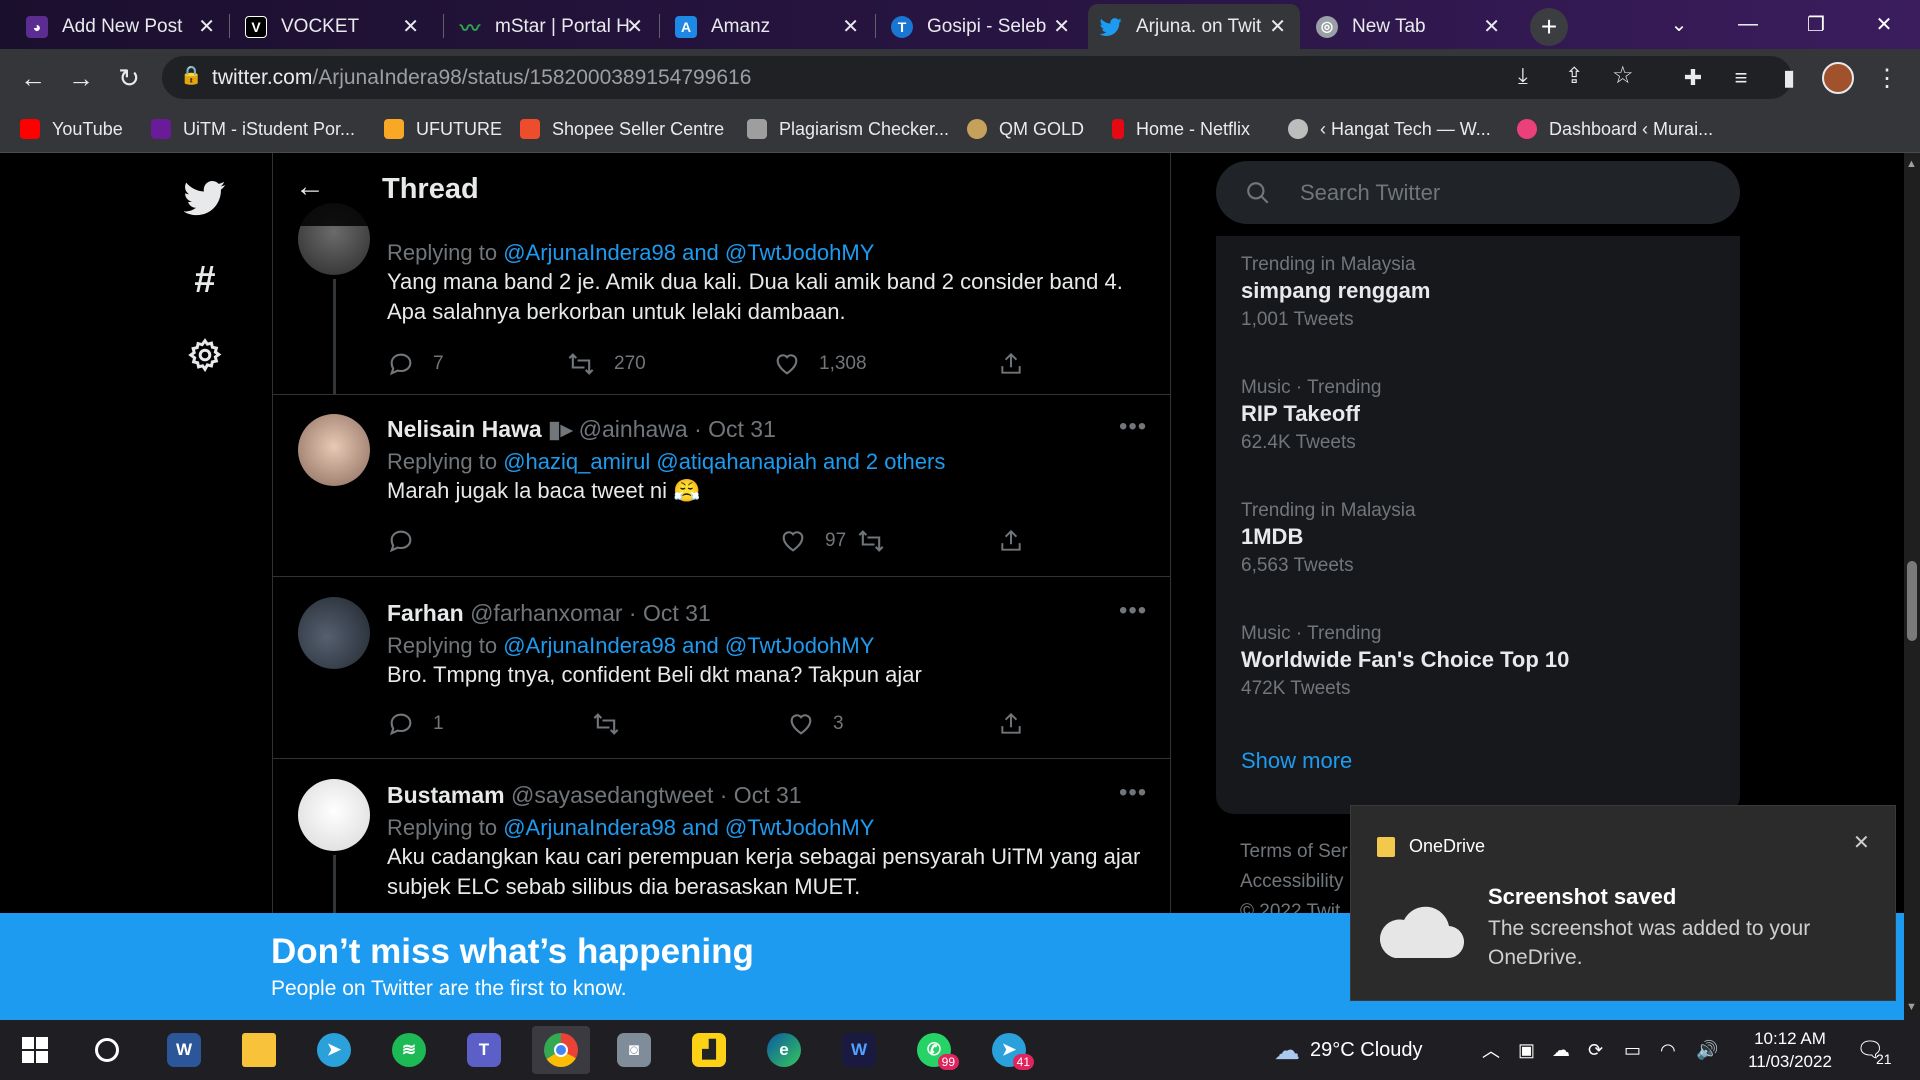 This screenshot has height=1080, width=1920. I want to click on bookmark-ufuture: UFUTURE, so click(443, 129).